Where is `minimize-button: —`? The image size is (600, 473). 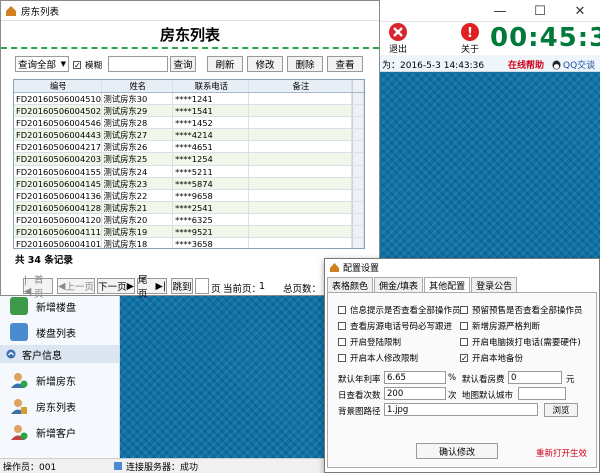 minimize-button: — is located at coordinates (500, 11).